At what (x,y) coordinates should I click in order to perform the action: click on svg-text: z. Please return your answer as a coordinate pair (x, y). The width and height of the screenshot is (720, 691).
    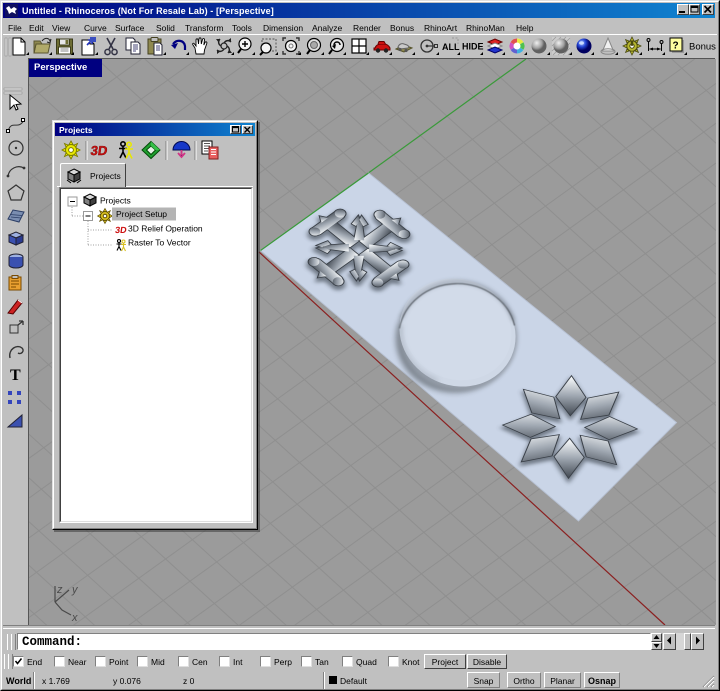
    Looking at the image, I should click on (59, 590).